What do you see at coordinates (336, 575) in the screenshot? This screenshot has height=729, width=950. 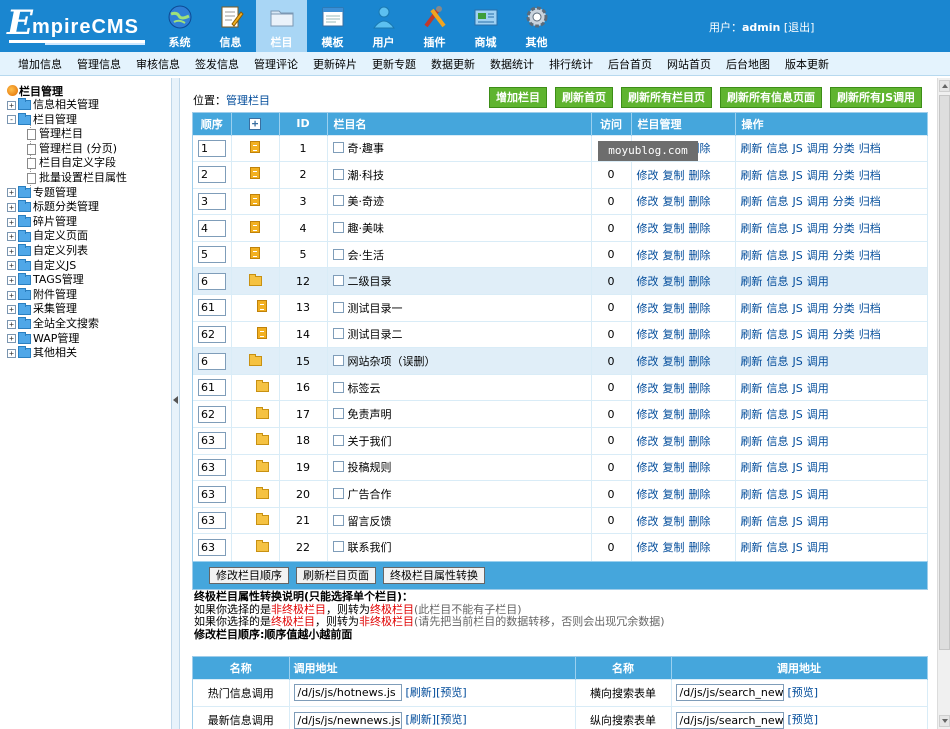 I see `footer-button-1: 刷新栏目页面` at bounding box center [336, 575].